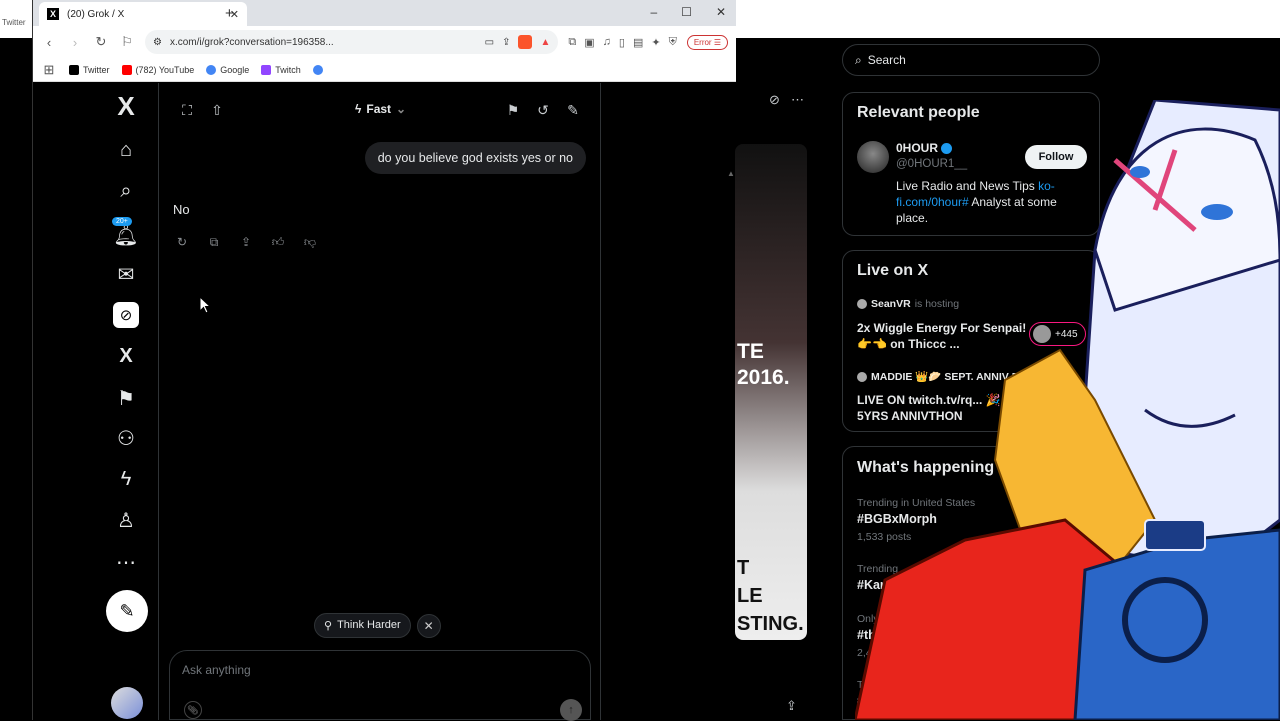 The height and width of the screenshot is (721, 1280). Describe the element at coordinates (763, 364) in the screenshot. I see `media-text-top: TE 2016.` at that location.